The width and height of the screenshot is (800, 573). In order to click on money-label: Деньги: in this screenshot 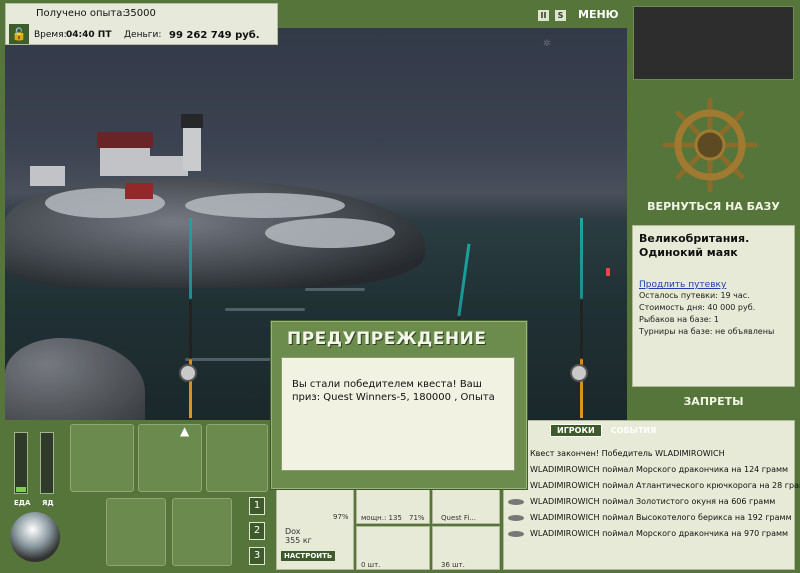, I will do `click(143, 35)`.